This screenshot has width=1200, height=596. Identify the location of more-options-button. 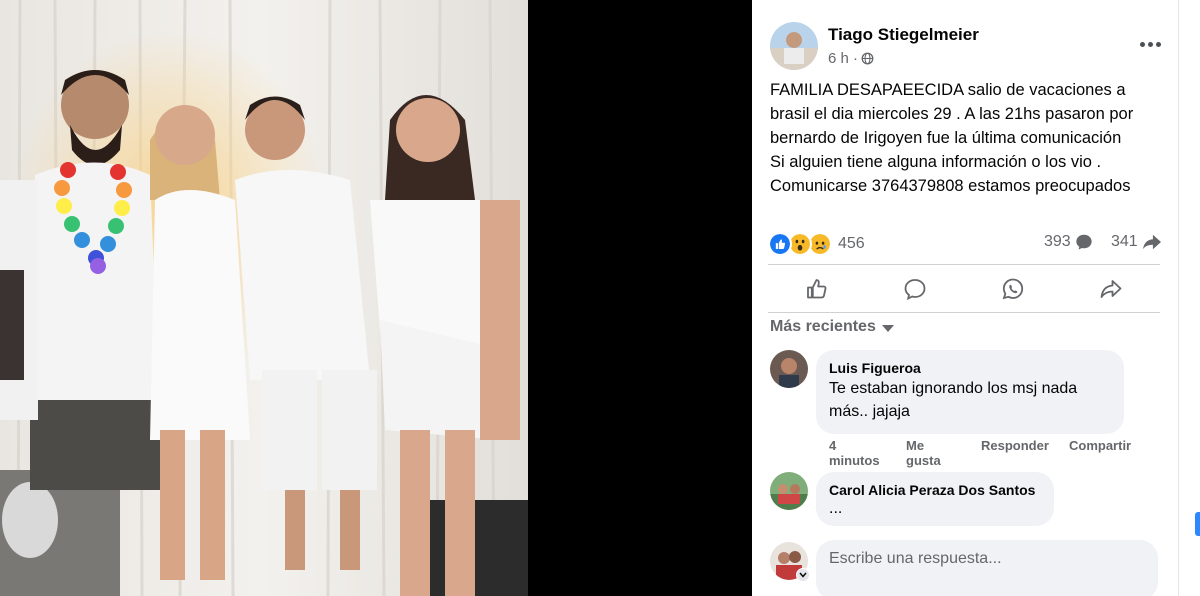
(1150, 44).